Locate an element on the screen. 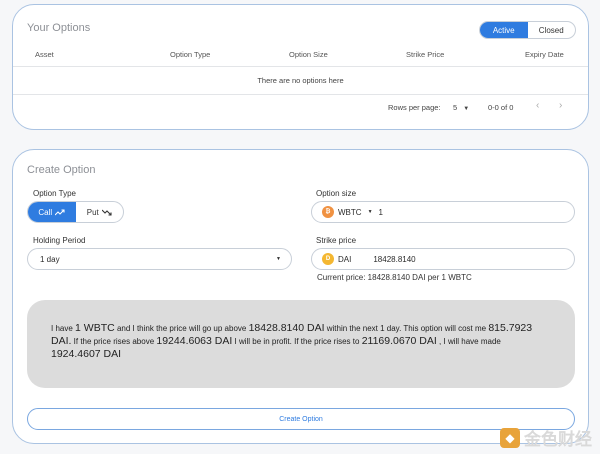 This screenshot has width=600, height=454. option-size-value: 1 is located at coordinates (381, 212).